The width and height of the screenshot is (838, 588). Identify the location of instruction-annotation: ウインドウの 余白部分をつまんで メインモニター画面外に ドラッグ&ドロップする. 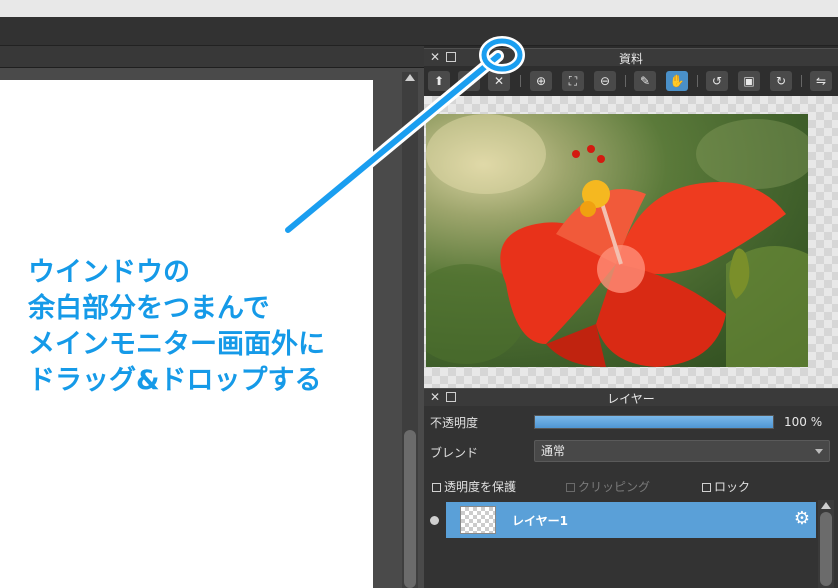
(208, 327).